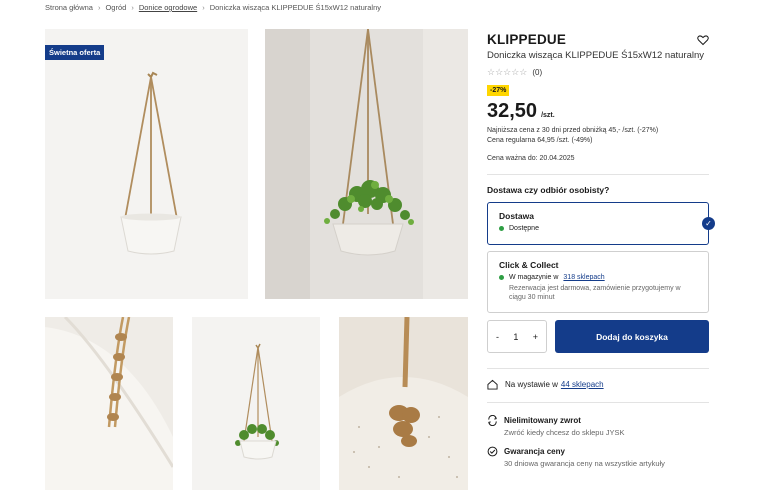 The height and width of the screenshot is (494, 759). What do you see at coordinates (498, 90) in the screenshot?
I see `discount-badge: -27%` at bounding box center [498, 90].